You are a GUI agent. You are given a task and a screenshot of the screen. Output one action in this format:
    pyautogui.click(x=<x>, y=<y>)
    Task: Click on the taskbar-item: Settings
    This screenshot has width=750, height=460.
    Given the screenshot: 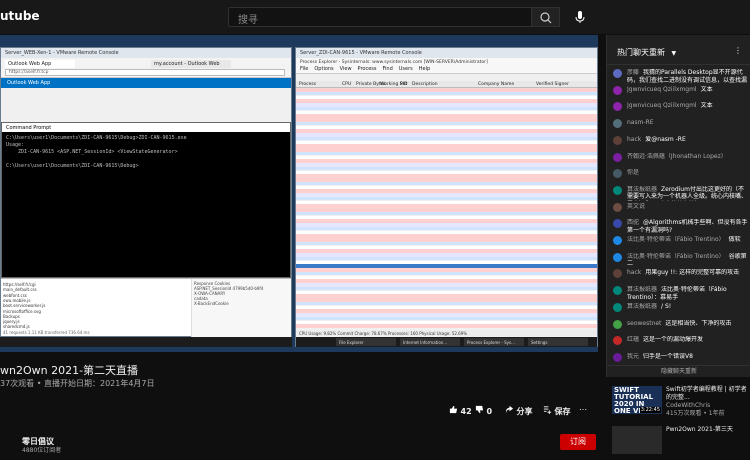 What is the action you would take?
    pyautogui.click(x=558, y=342)
    